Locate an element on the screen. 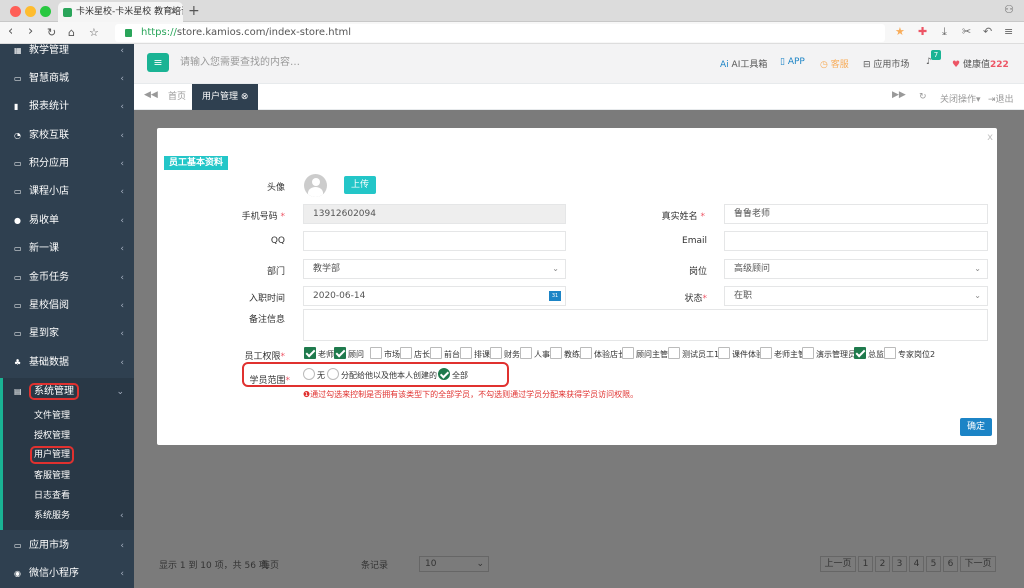 This screenshot has width=1024, height=588. sidebar-item-reports: ▮ 报表统计 ‹ is located at coordinates (67, 107).